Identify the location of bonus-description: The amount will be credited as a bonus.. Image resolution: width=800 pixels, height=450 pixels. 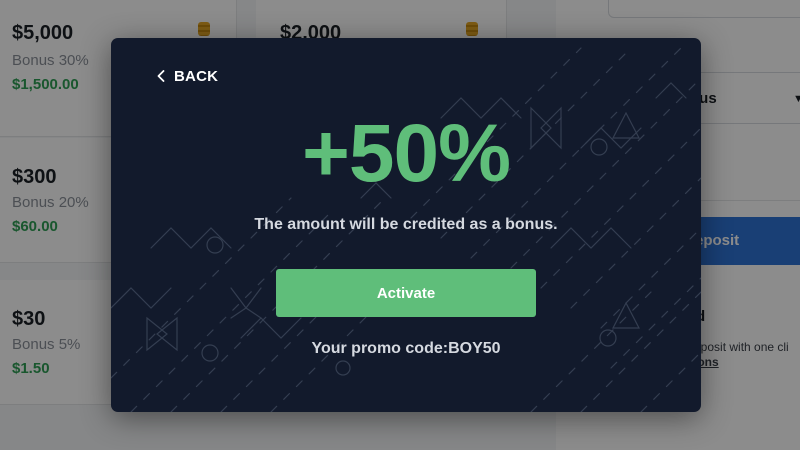
(406, 224).